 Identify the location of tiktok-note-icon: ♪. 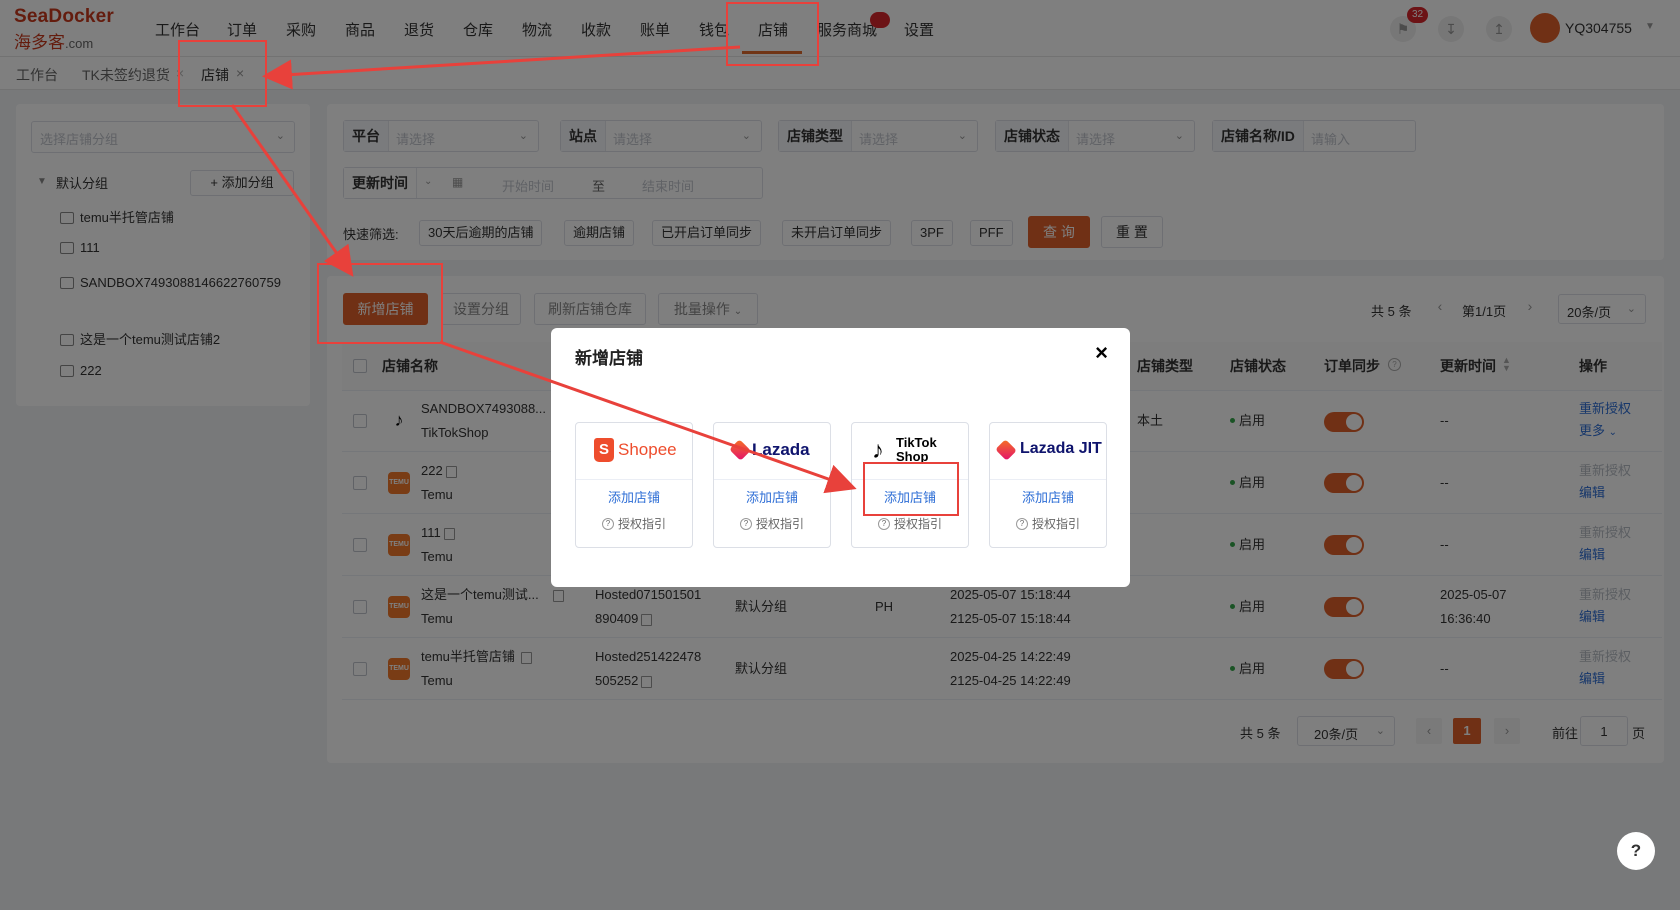
(878, 450).